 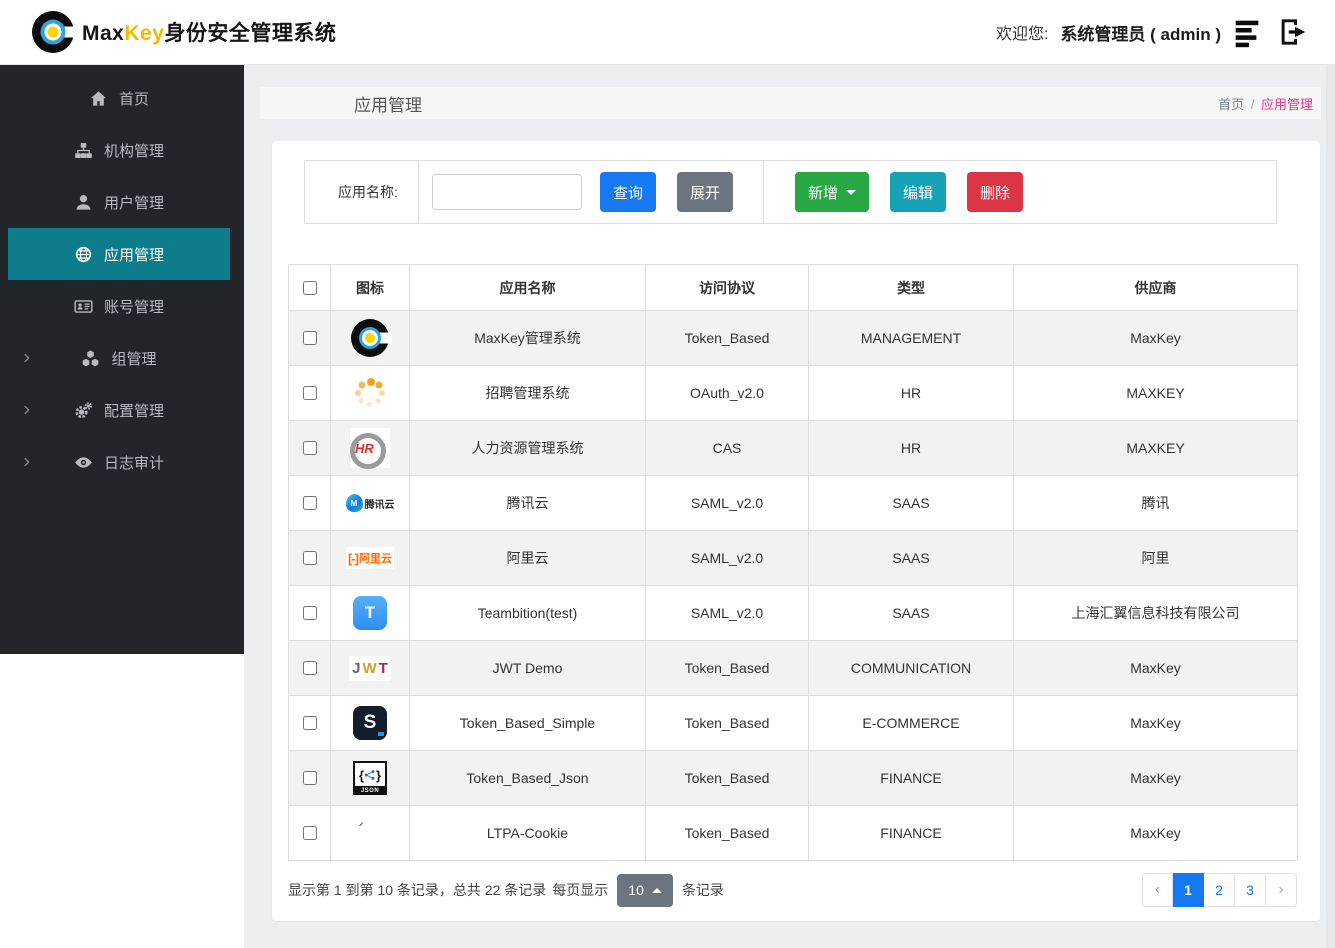 What do you see at coordinates (727, 448) in the screenshot?
I see `app-protocol: CAS` at bounding box center [727, 448].